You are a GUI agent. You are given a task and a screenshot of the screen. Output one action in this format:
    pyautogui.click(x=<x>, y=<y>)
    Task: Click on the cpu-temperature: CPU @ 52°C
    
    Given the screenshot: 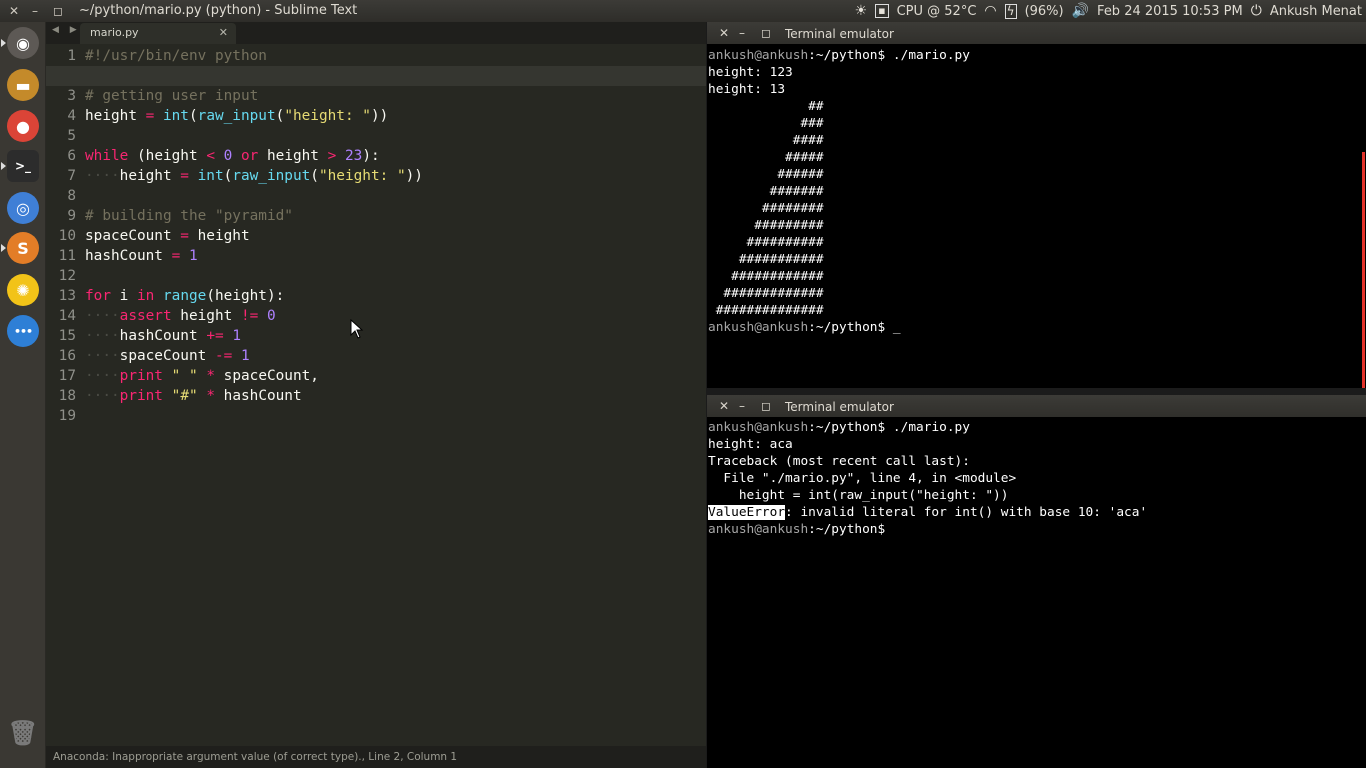 What is the action you would take?
    pyautogui.click(x=937, y=11)
    